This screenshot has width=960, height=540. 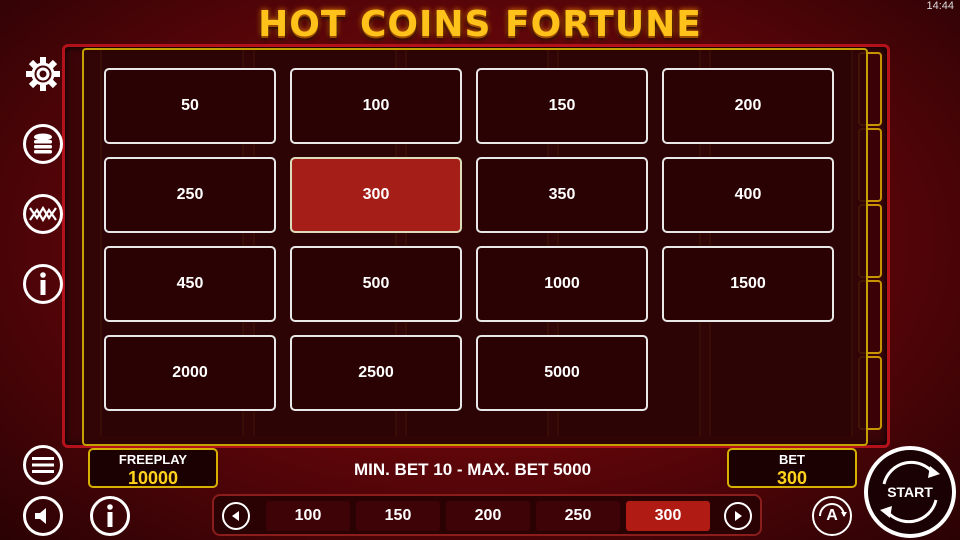 What do you see at coordinates (562, 195) in the screenshot?
I see `bet-option-chip: 350` at bounding box center [562, 195].